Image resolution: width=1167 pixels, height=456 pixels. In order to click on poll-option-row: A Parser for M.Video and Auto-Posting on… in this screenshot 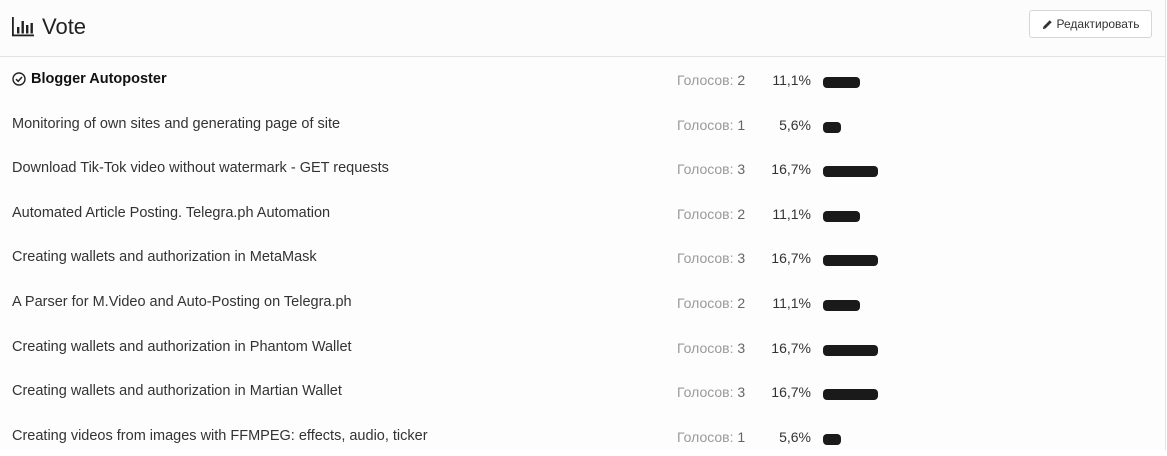, I will do `click(582, 302)`.